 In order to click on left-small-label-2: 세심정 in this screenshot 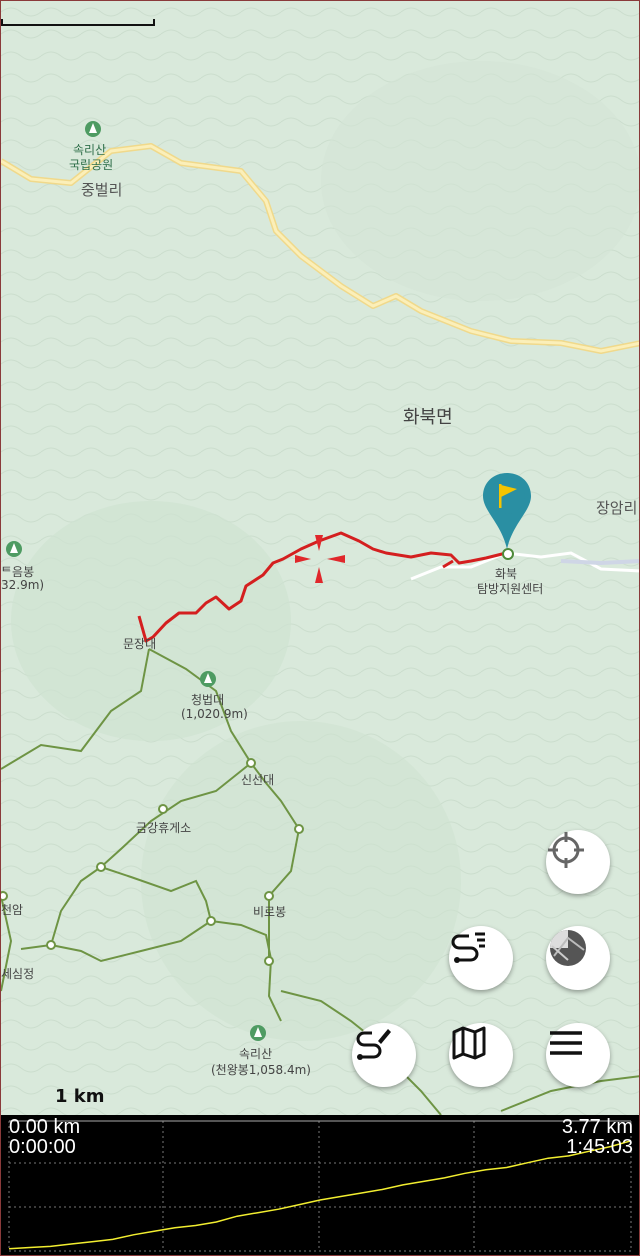, I will do `click(18, 974)`.